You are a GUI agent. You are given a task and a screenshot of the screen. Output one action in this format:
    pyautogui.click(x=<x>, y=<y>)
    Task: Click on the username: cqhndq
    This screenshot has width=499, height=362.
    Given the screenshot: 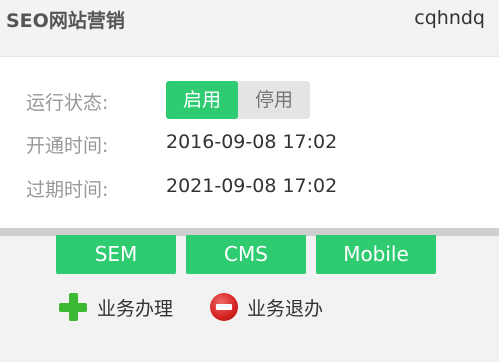 What is the action you would take?
    pyautogui.click(x=449, y=18)
    